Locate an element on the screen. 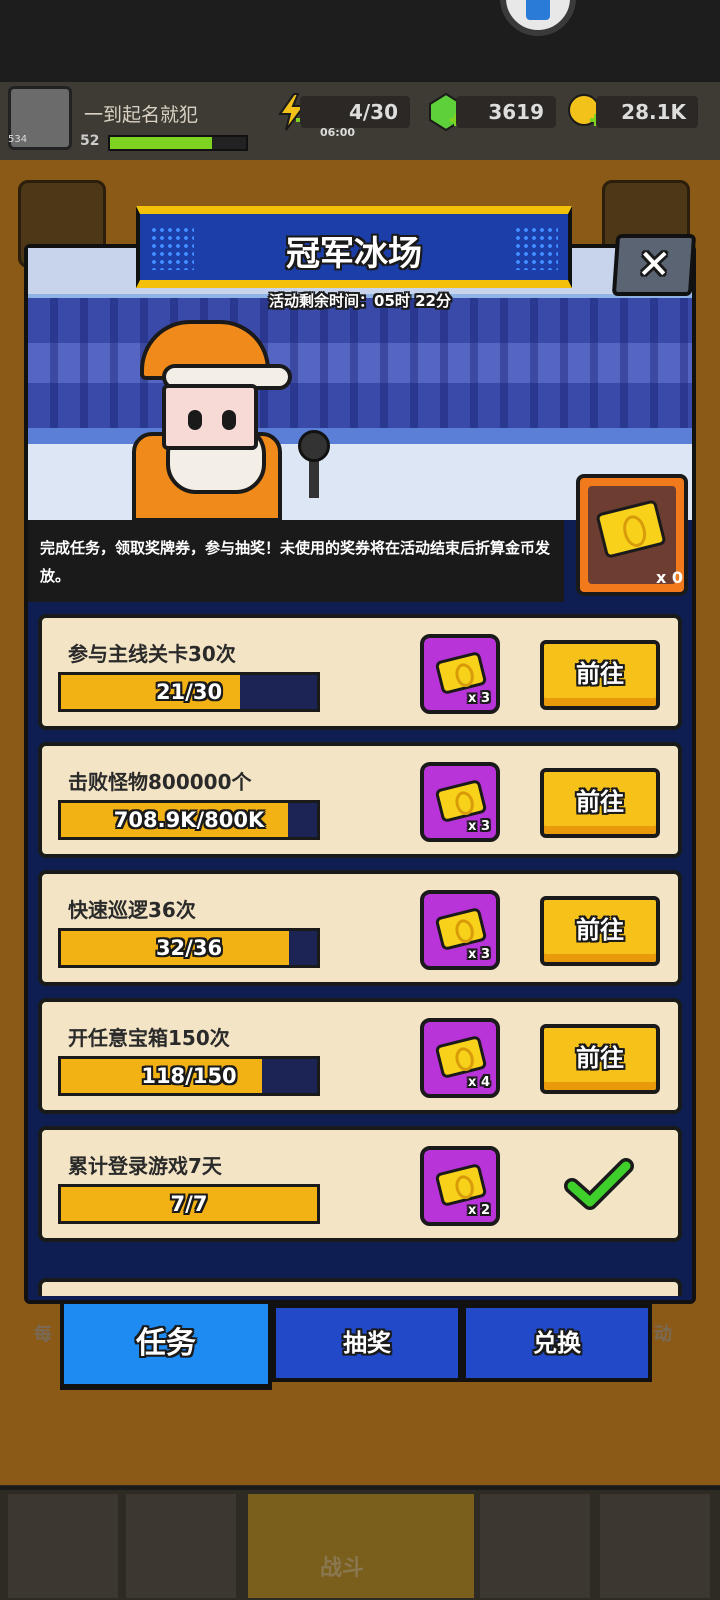 The image size is (720, 1600). task-row: 快速巡逻36次 32/36 x 3 前往 is located at coordinates (360, 928).